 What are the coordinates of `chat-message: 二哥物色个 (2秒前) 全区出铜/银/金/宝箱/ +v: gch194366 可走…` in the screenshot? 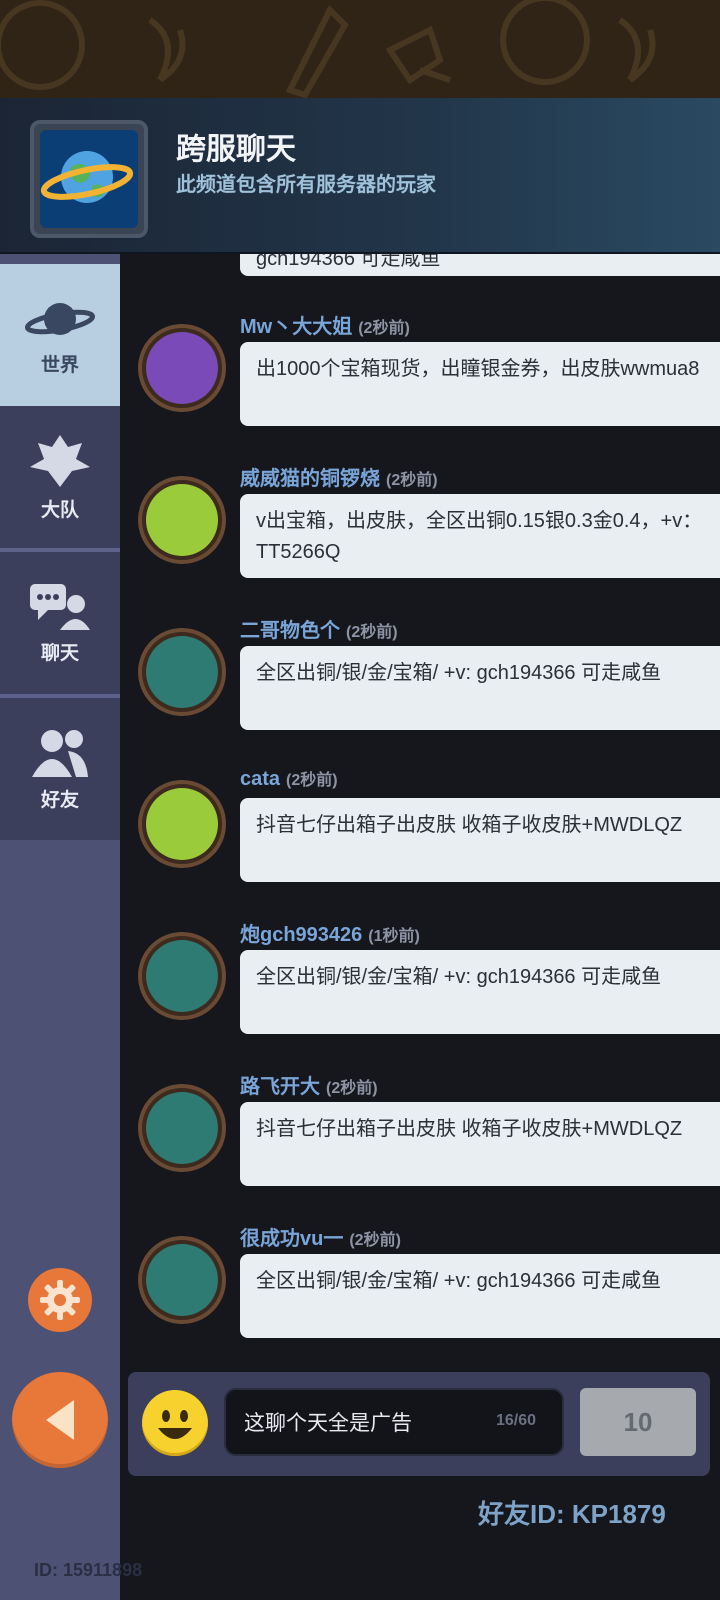 It's located at (420, 690).